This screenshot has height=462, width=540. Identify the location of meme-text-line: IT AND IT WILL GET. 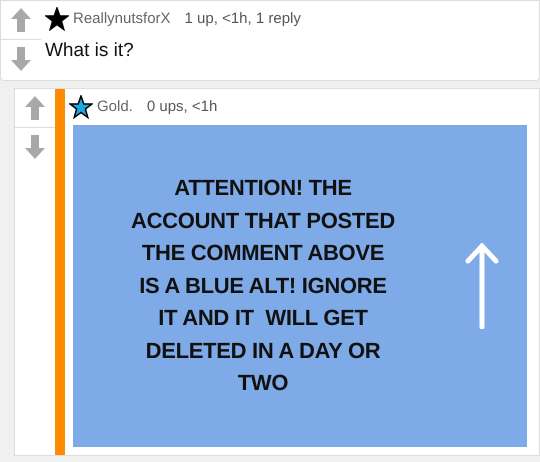
(263, 318).